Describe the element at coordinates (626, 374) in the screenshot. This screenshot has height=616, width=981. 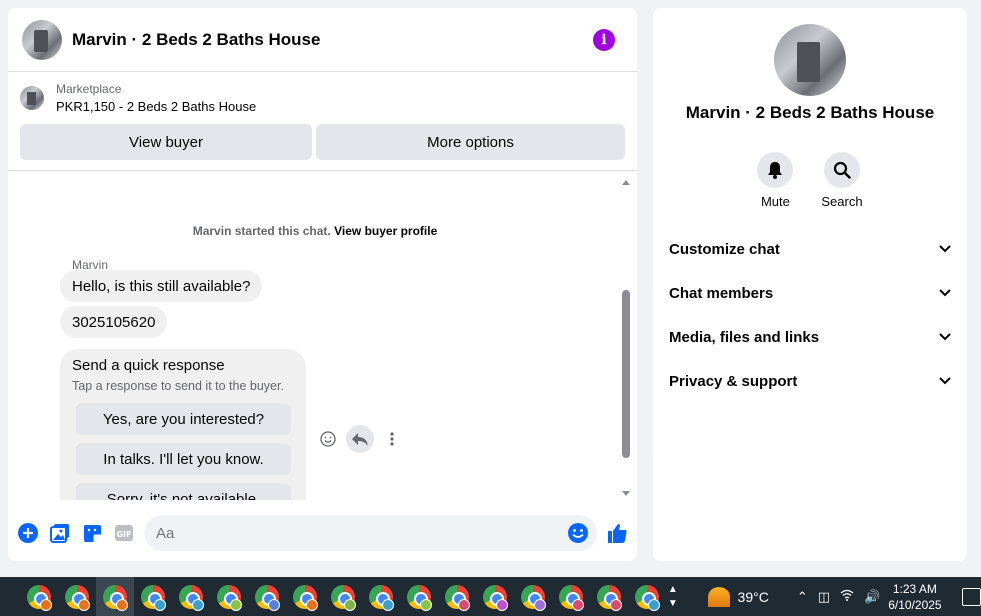
I see `scrollbar-thumb` at that location.